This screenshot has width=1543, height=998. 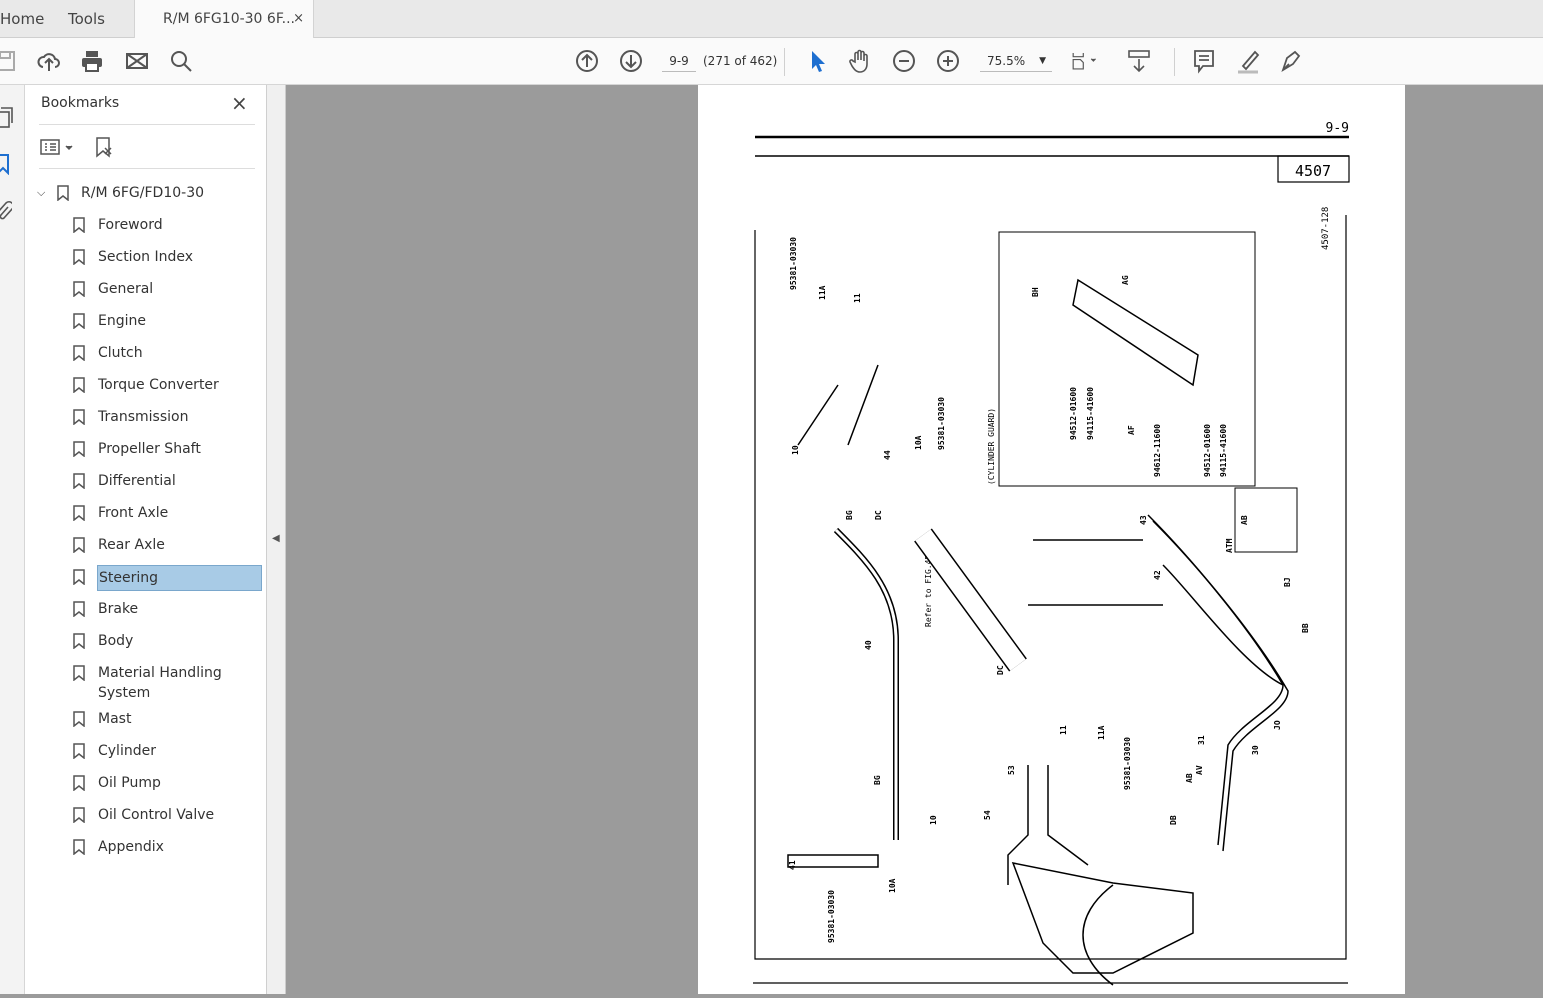 What do you see at coordinates (1131, 430) in the screenshot?
I see `part-label: AF` at bounding box center [1131, 430].